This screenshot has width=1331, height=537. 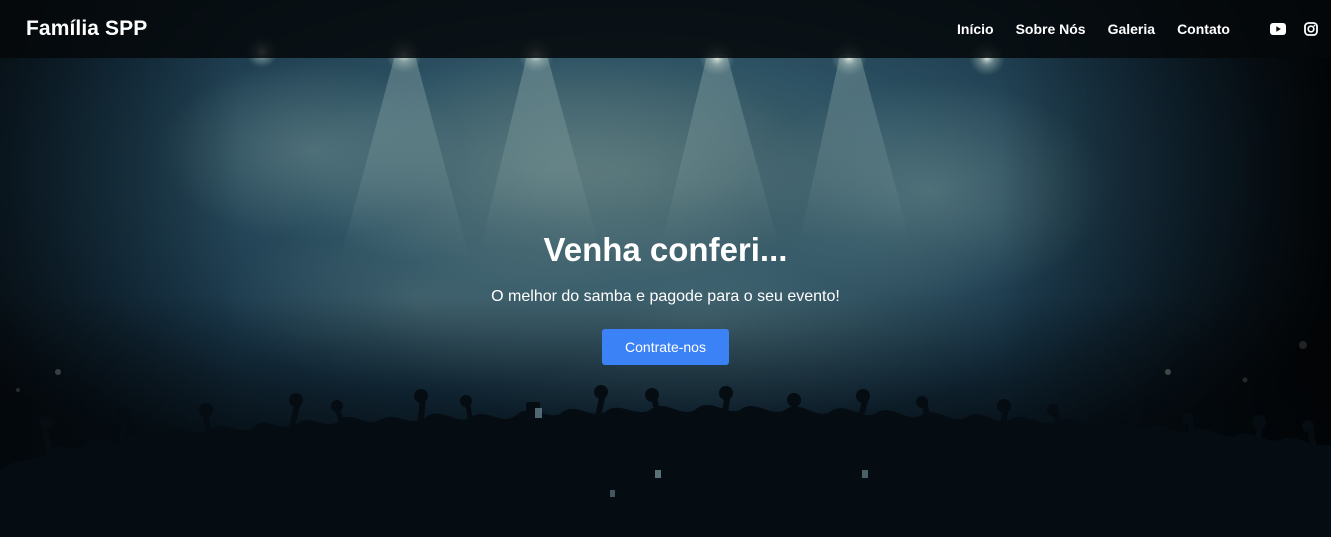 I want to click on instagram-icon, so click(x=1311, y=29).